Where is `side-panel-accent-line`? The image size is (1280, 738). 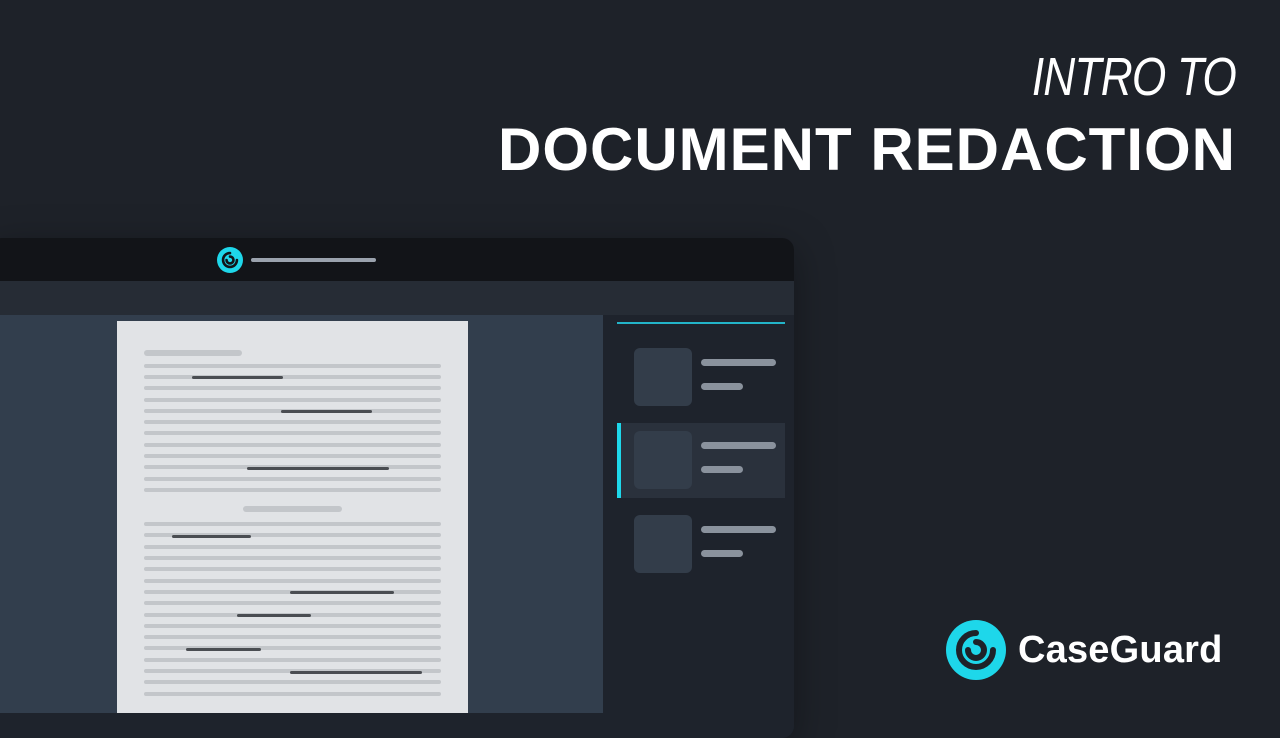
side-panel-accent-line is located at coordinates (701, 323).